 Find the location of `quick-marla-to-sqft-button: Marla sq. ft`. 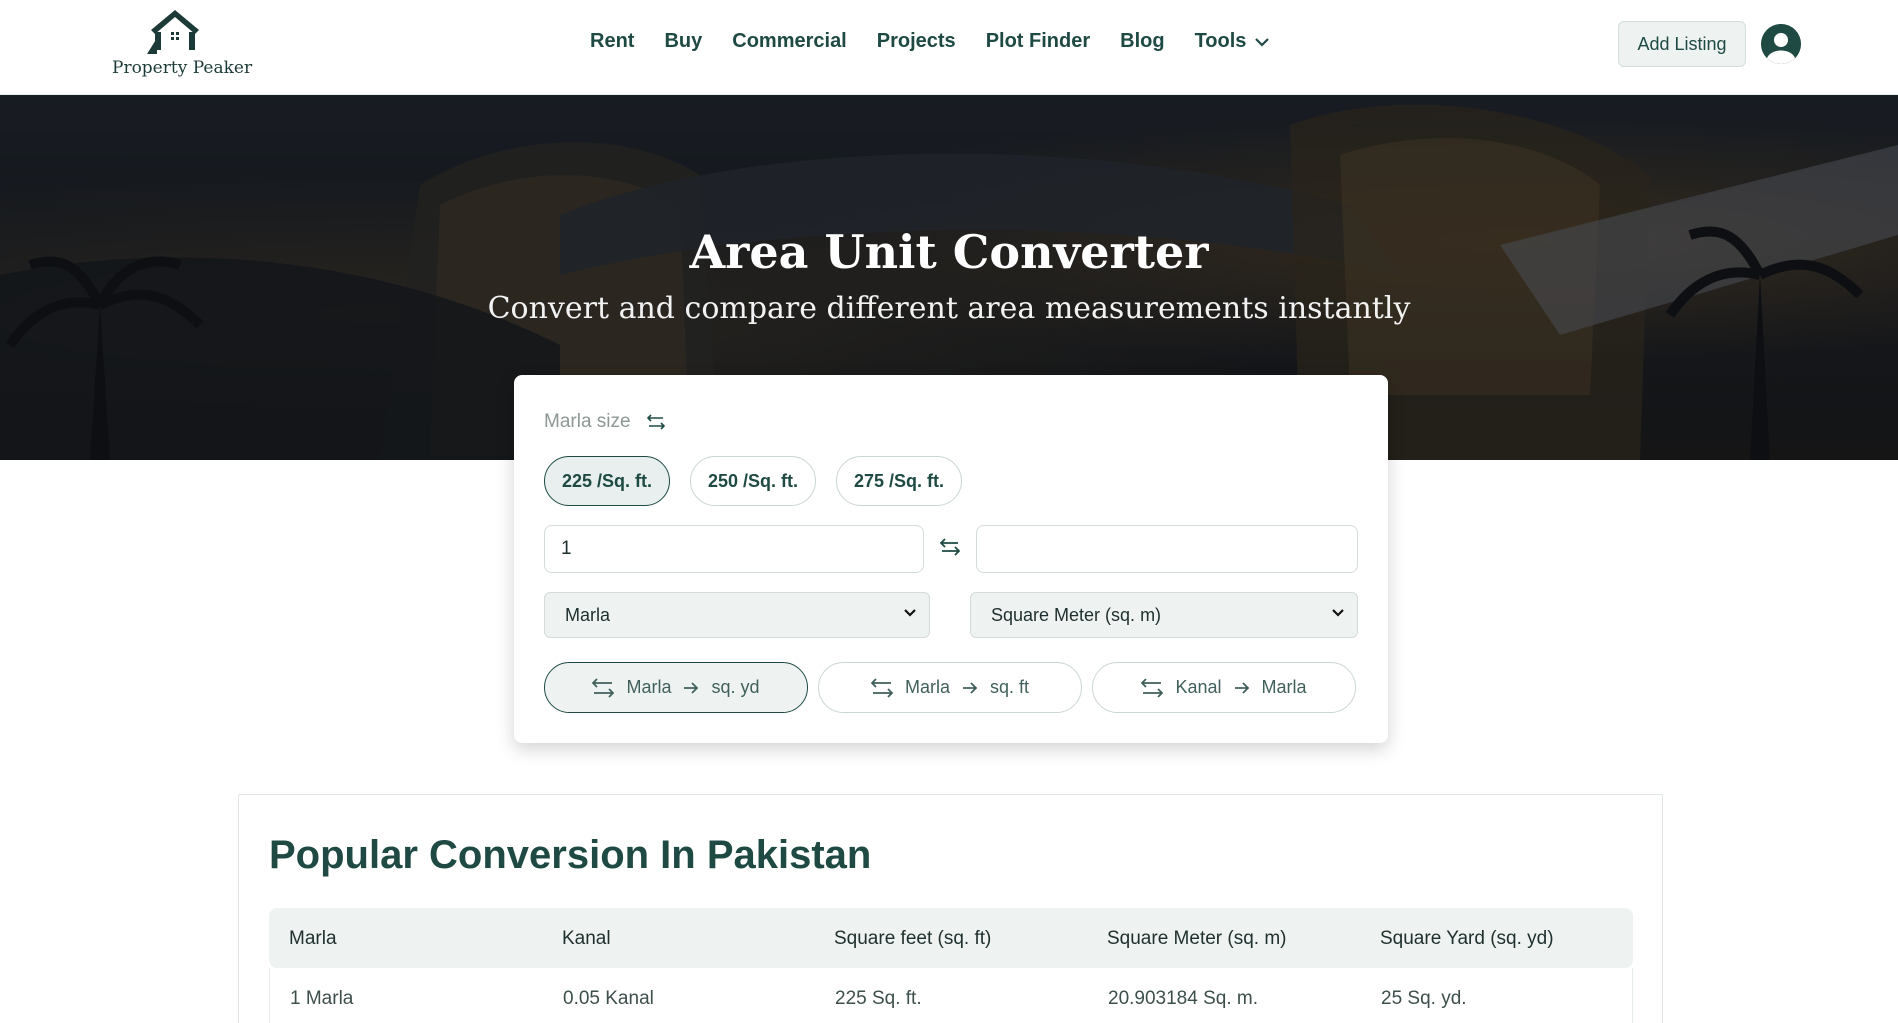

quick-marla-to-sqft-button: Marla sq. ft is located at coordinates (950, 687).